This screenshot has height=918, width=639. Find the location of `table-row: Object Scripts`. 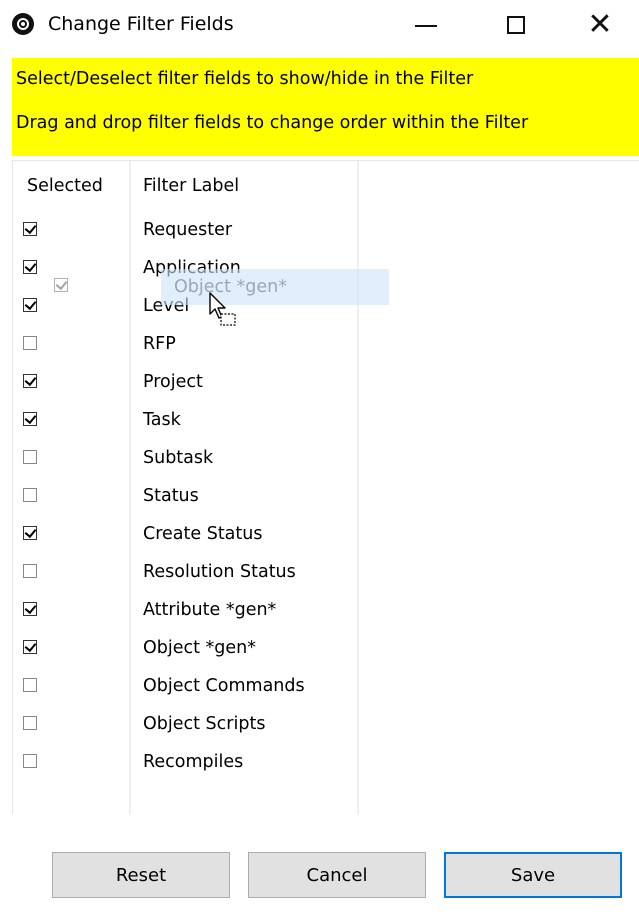

table-row: Object Scripts is located at coordinates (185, 724).